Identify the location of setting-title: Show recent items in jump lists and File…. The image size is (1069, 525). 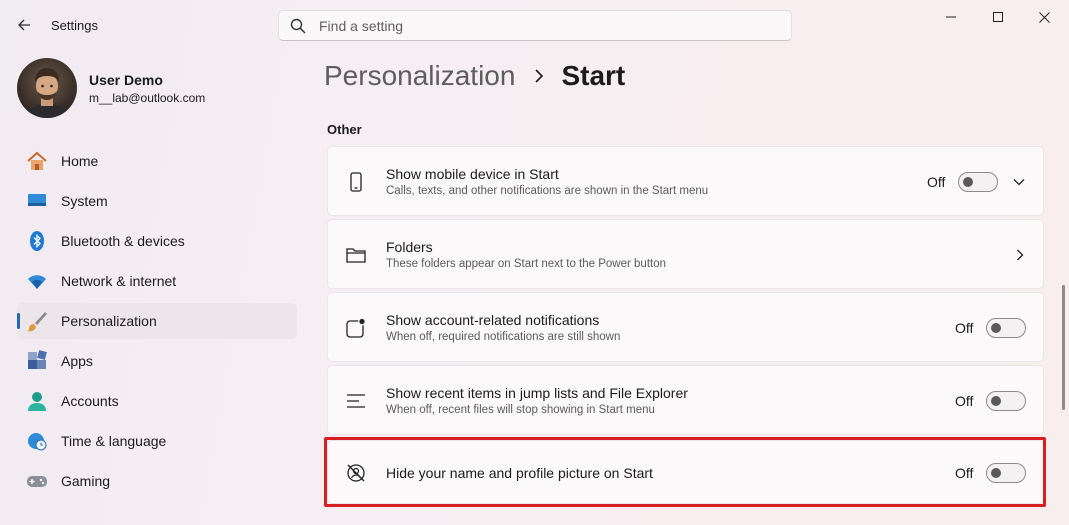
(537, 393).